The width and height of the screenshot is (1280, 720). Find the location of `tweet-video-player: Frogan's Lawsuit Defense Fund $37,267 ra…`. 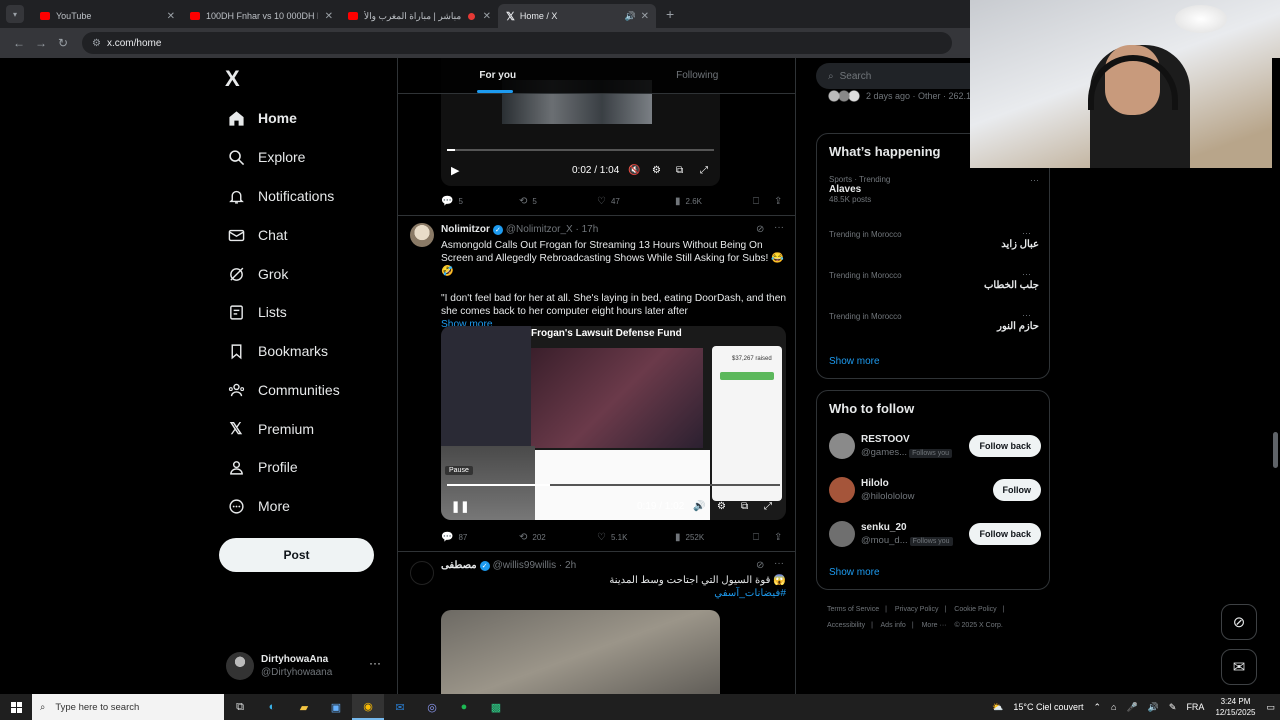

tweet-video-player: Frogan's Lawsuit Defense Fund $37,267 ra… is located at coordinates (613, 423).